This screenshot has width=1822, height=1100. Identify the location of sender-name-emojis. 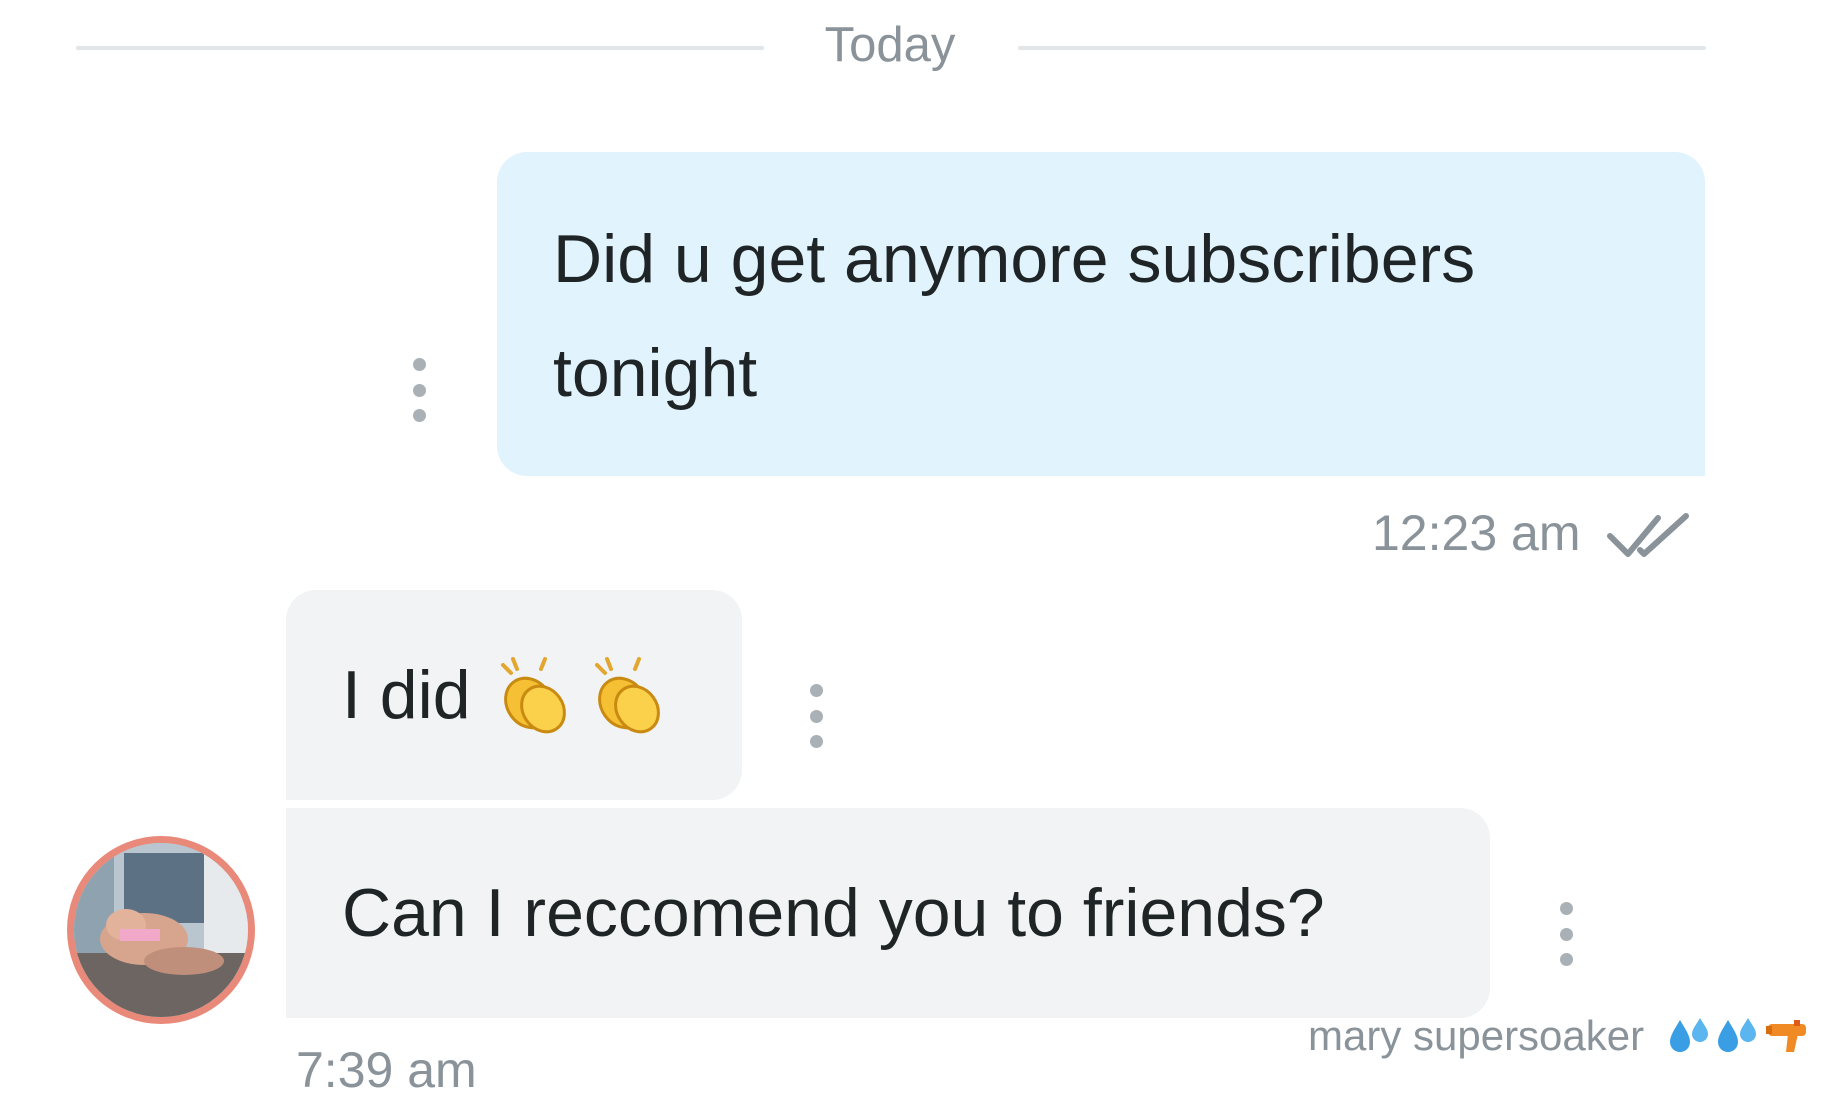
(1741, 1036).